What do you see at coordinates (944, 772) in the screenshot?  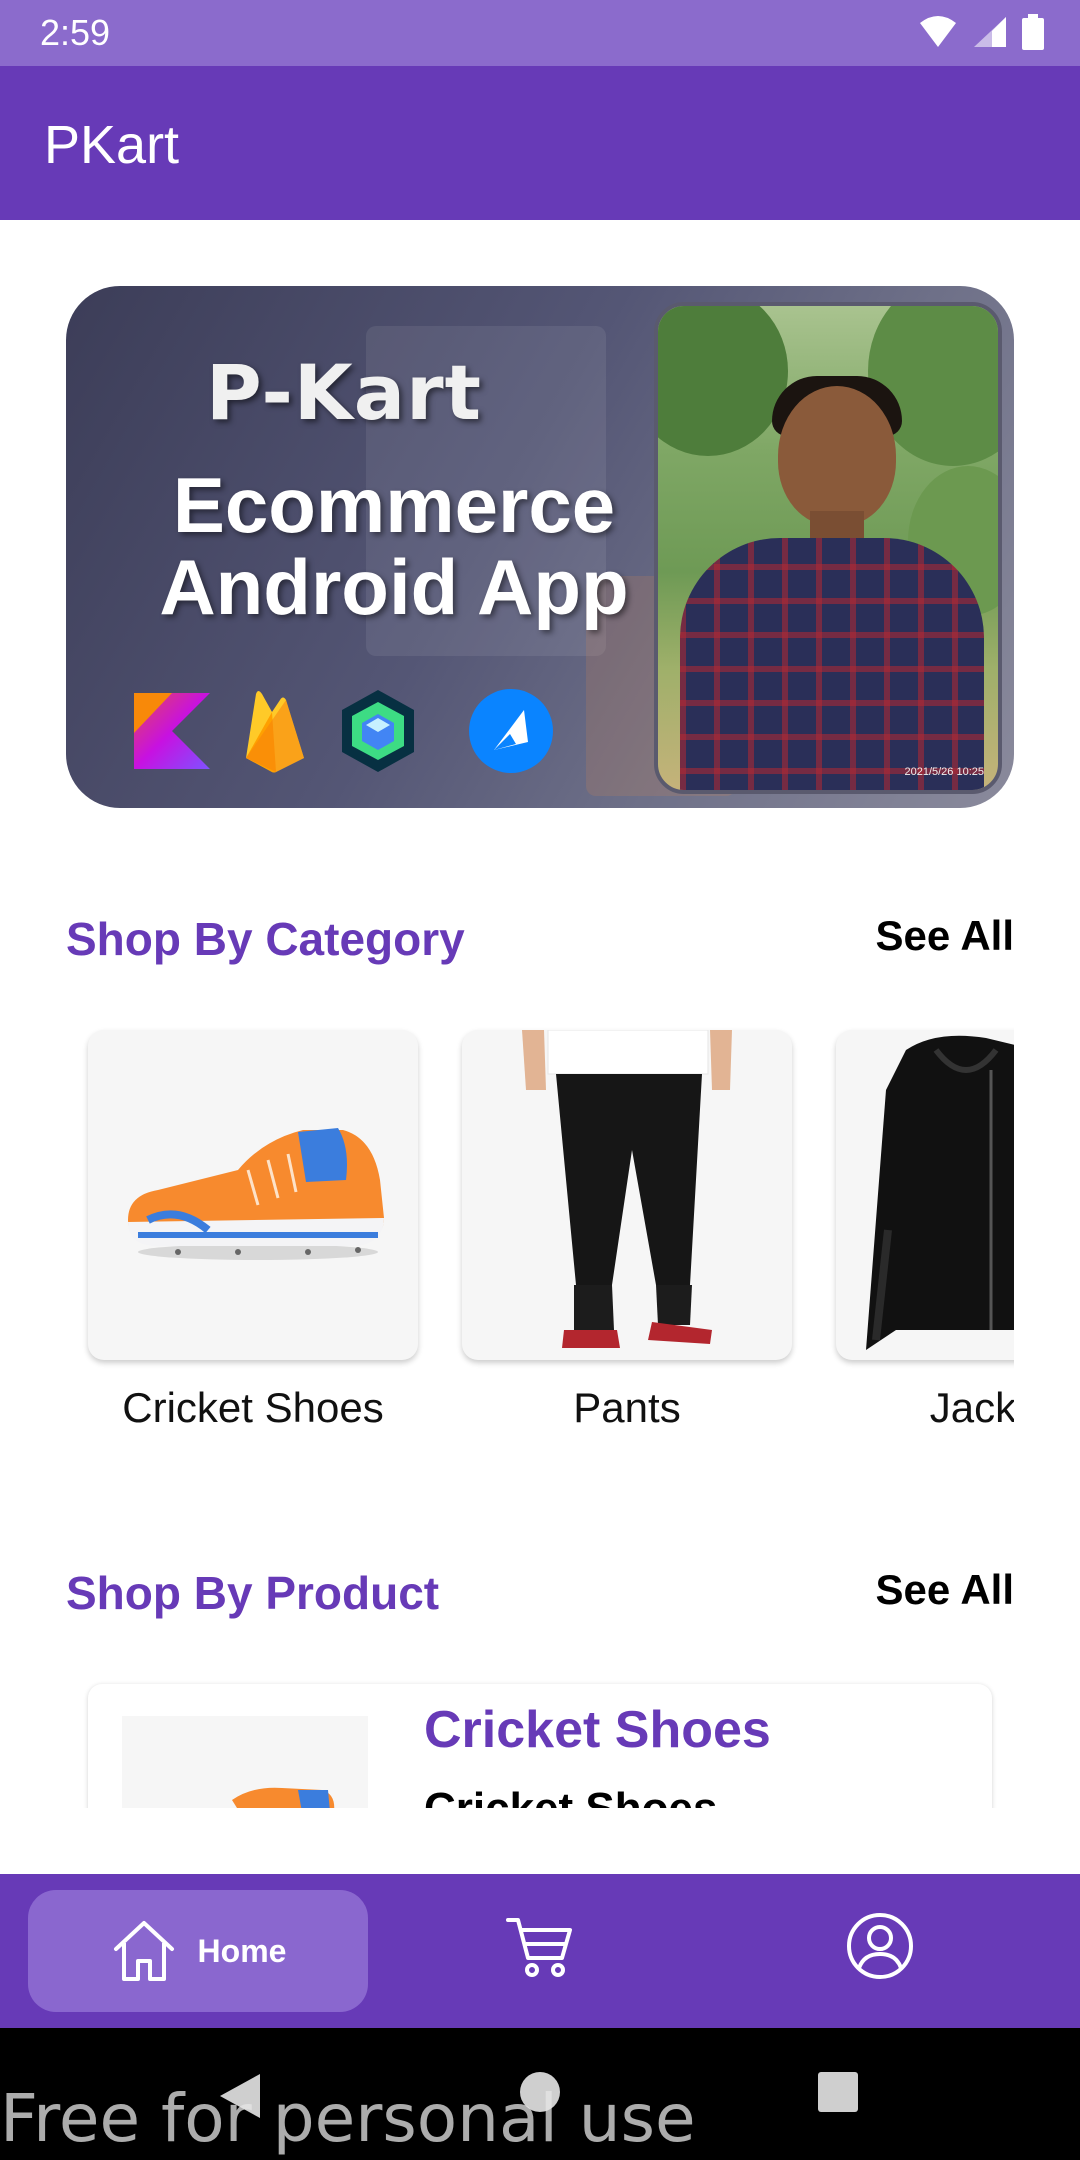 I see `photo-timestamp: 2021/5/26 10:25` at bounding box center [944, 772].